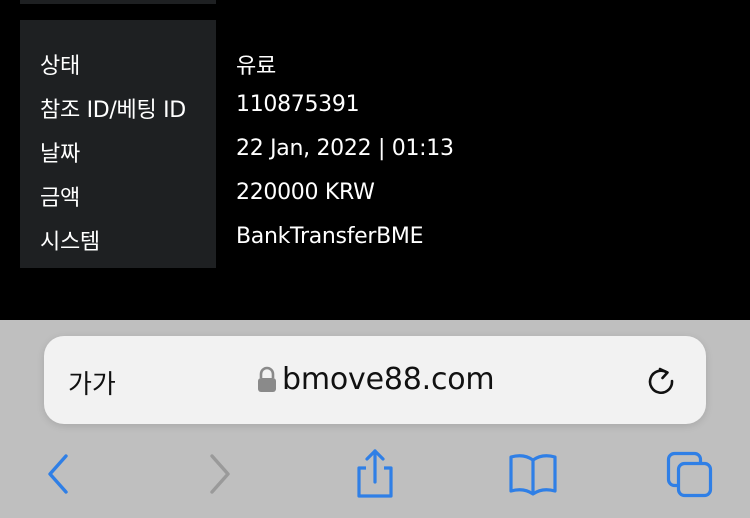 Image resolution: width=750 pixels, height=518 pixels. What do you see at coordinates (370, 106) in the screenshot?
I see `detail-row-reference: 참조 ID/베팅 ID 110875391` at bounding box center [370, 106].